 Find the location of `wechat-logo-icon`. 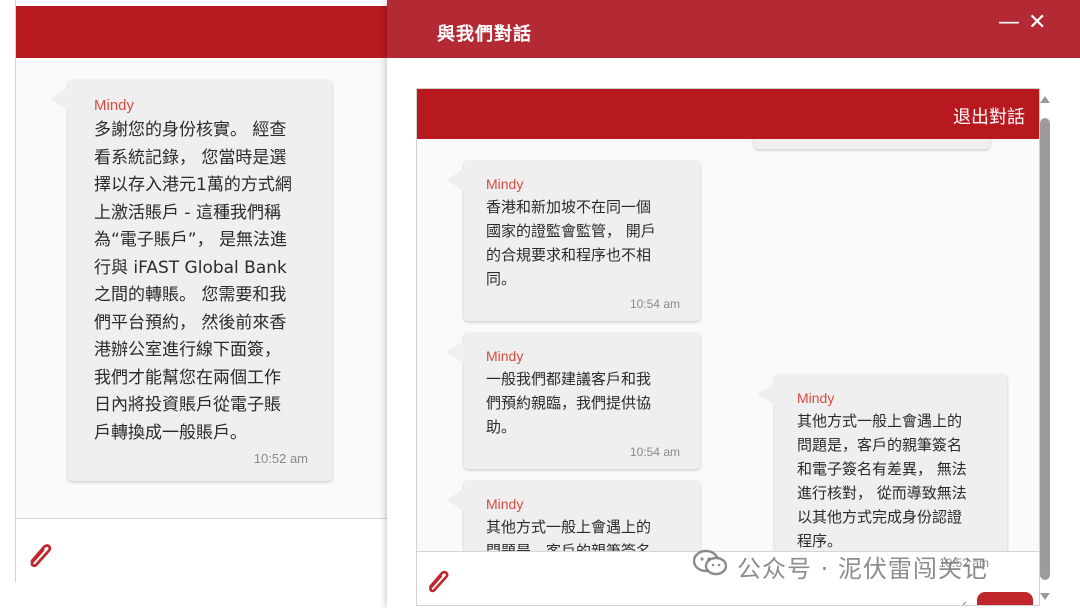

wechat-logo-icon is located at coordinates (710, 566).